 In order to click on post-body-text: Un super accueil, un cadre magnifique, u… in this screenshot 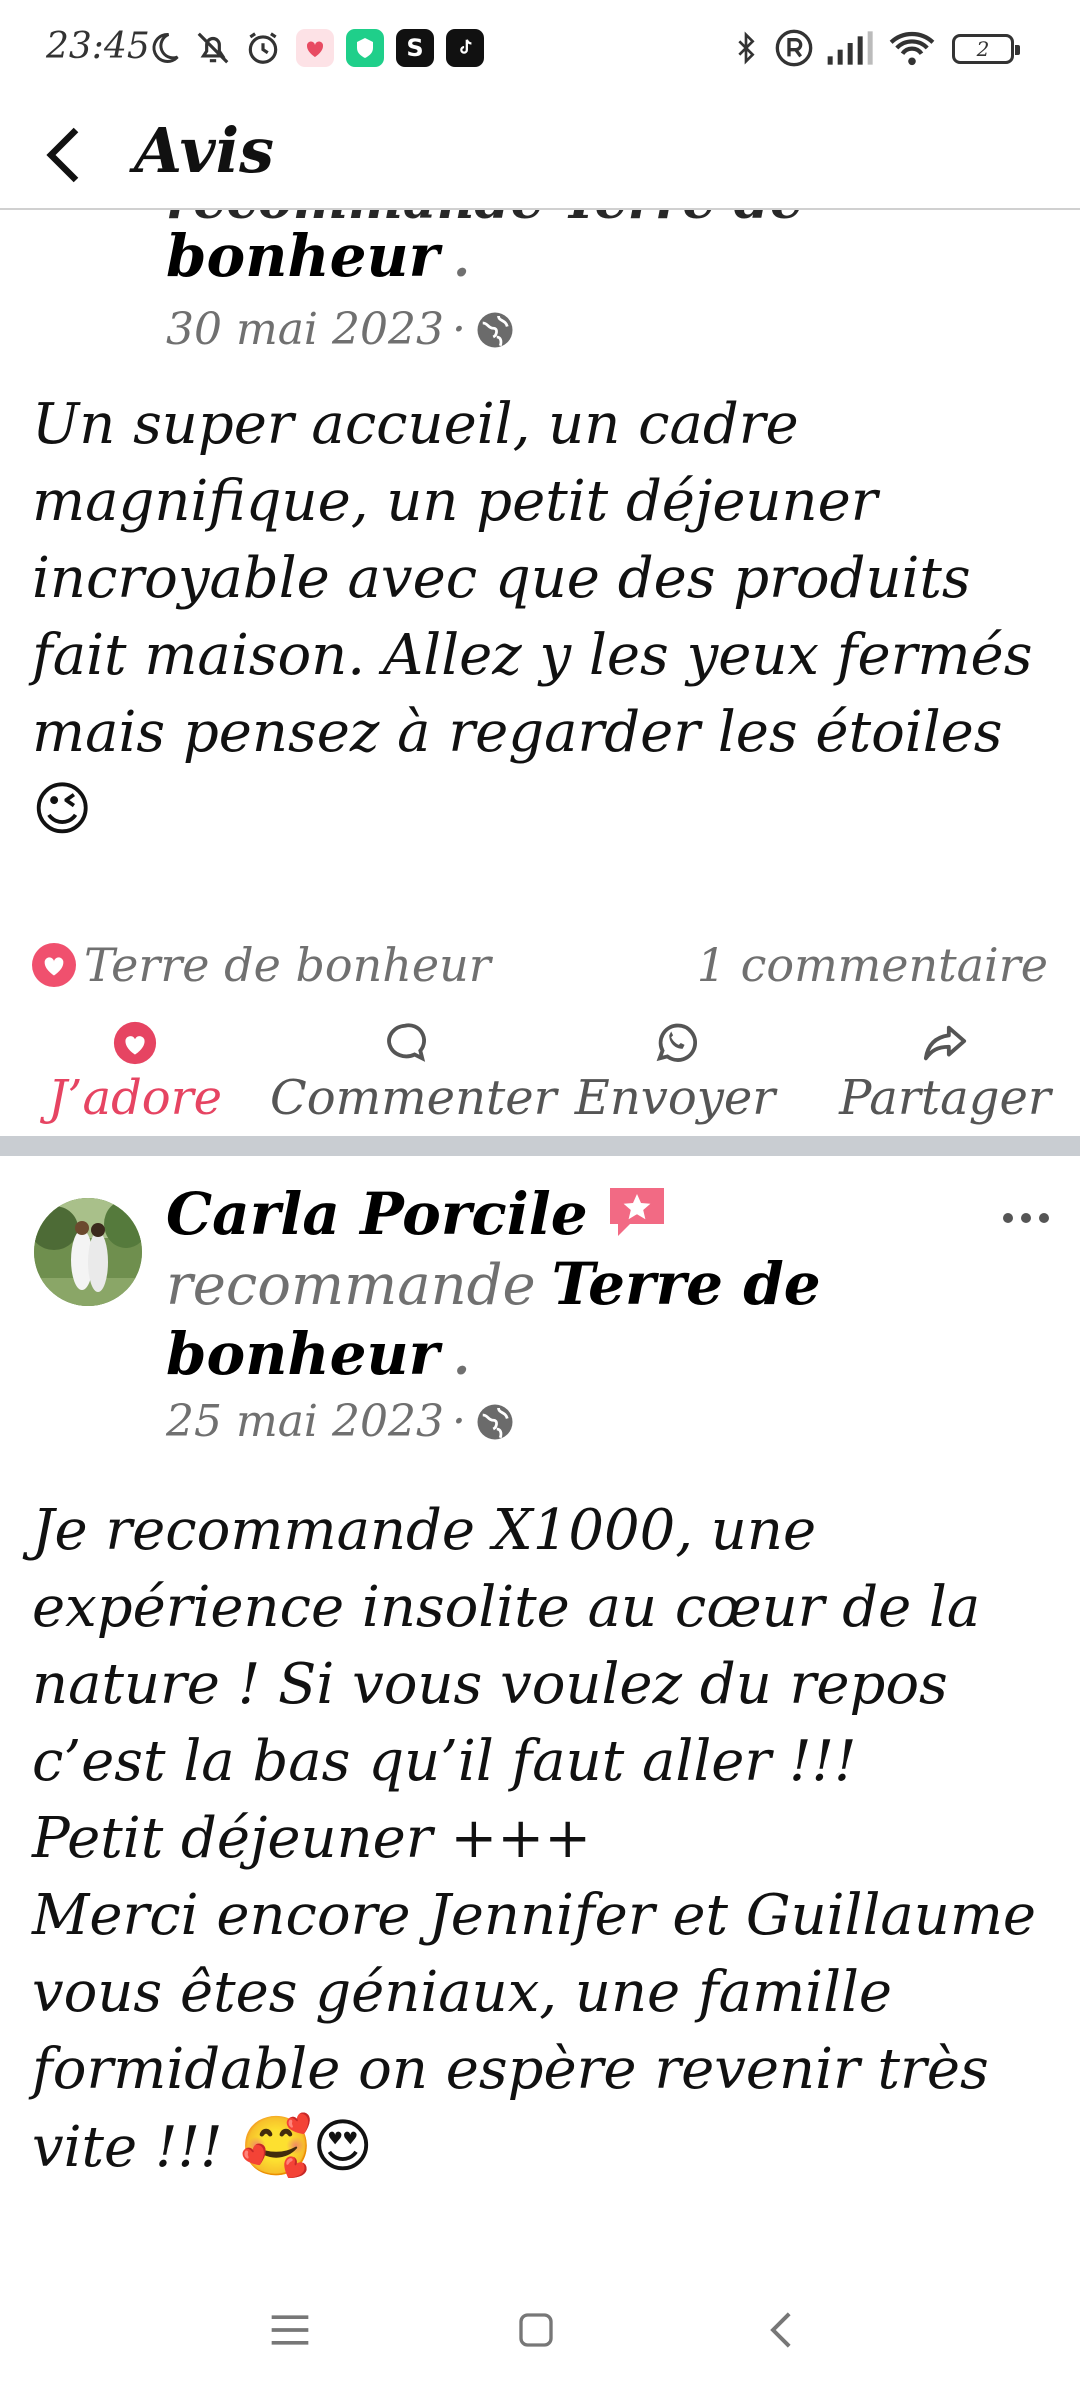, I will do `click(532, 578)`.